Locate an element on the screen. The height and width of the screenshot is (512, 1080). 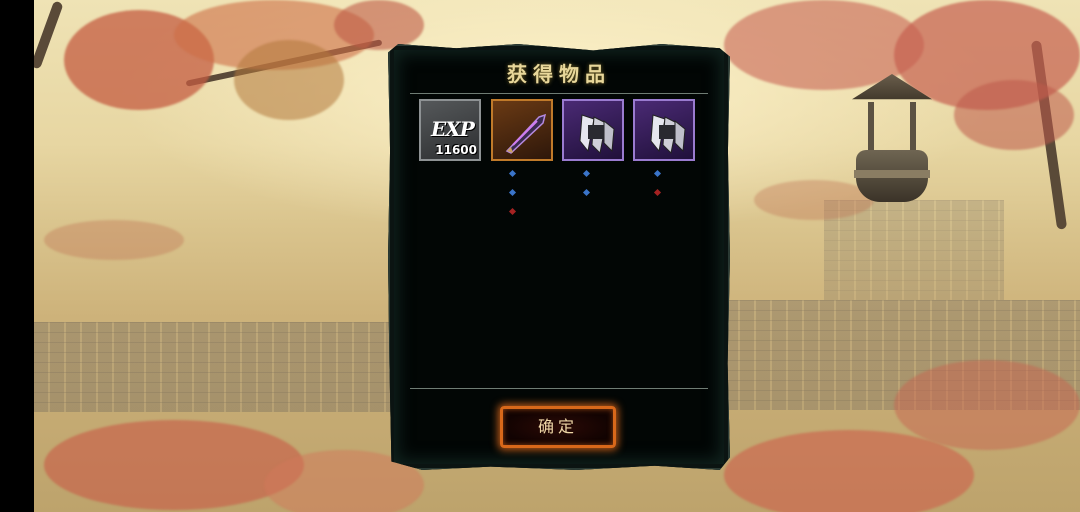
reward-item-exp: EXP 11600 is located at coordinates (450, 130).